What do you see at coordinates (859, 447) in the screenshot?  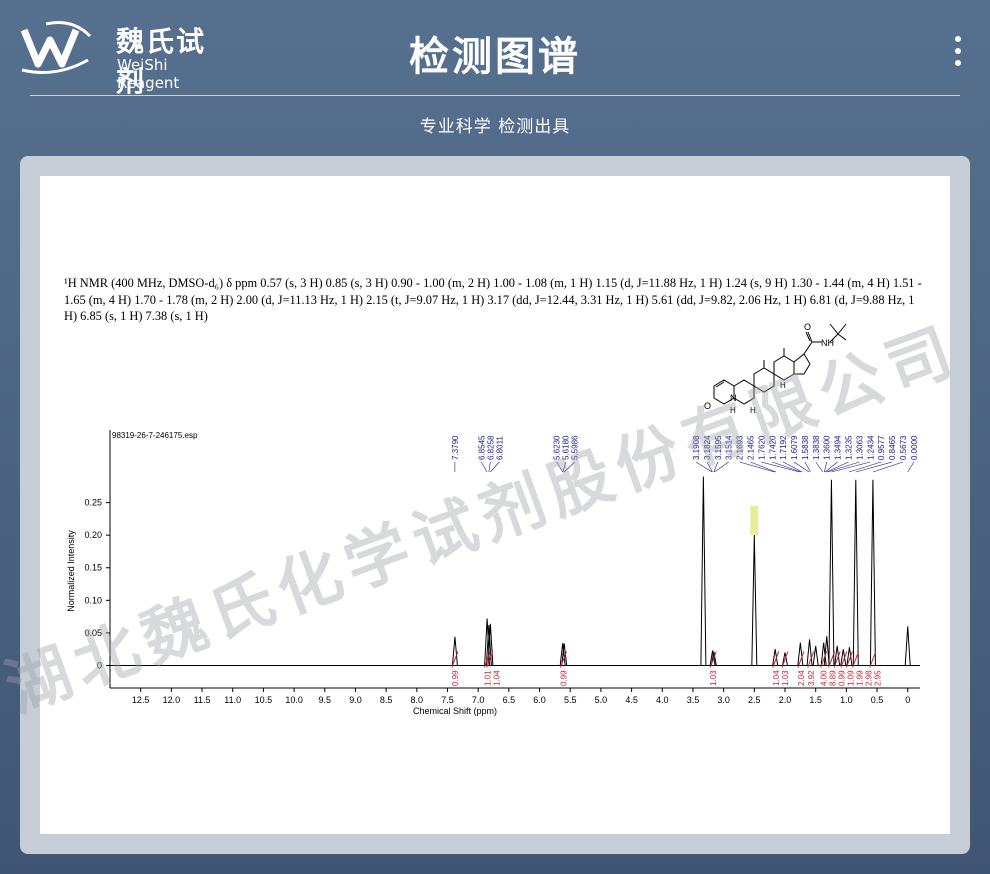 I see `peak-label: 1.3063` at bounding box center [859, 447].